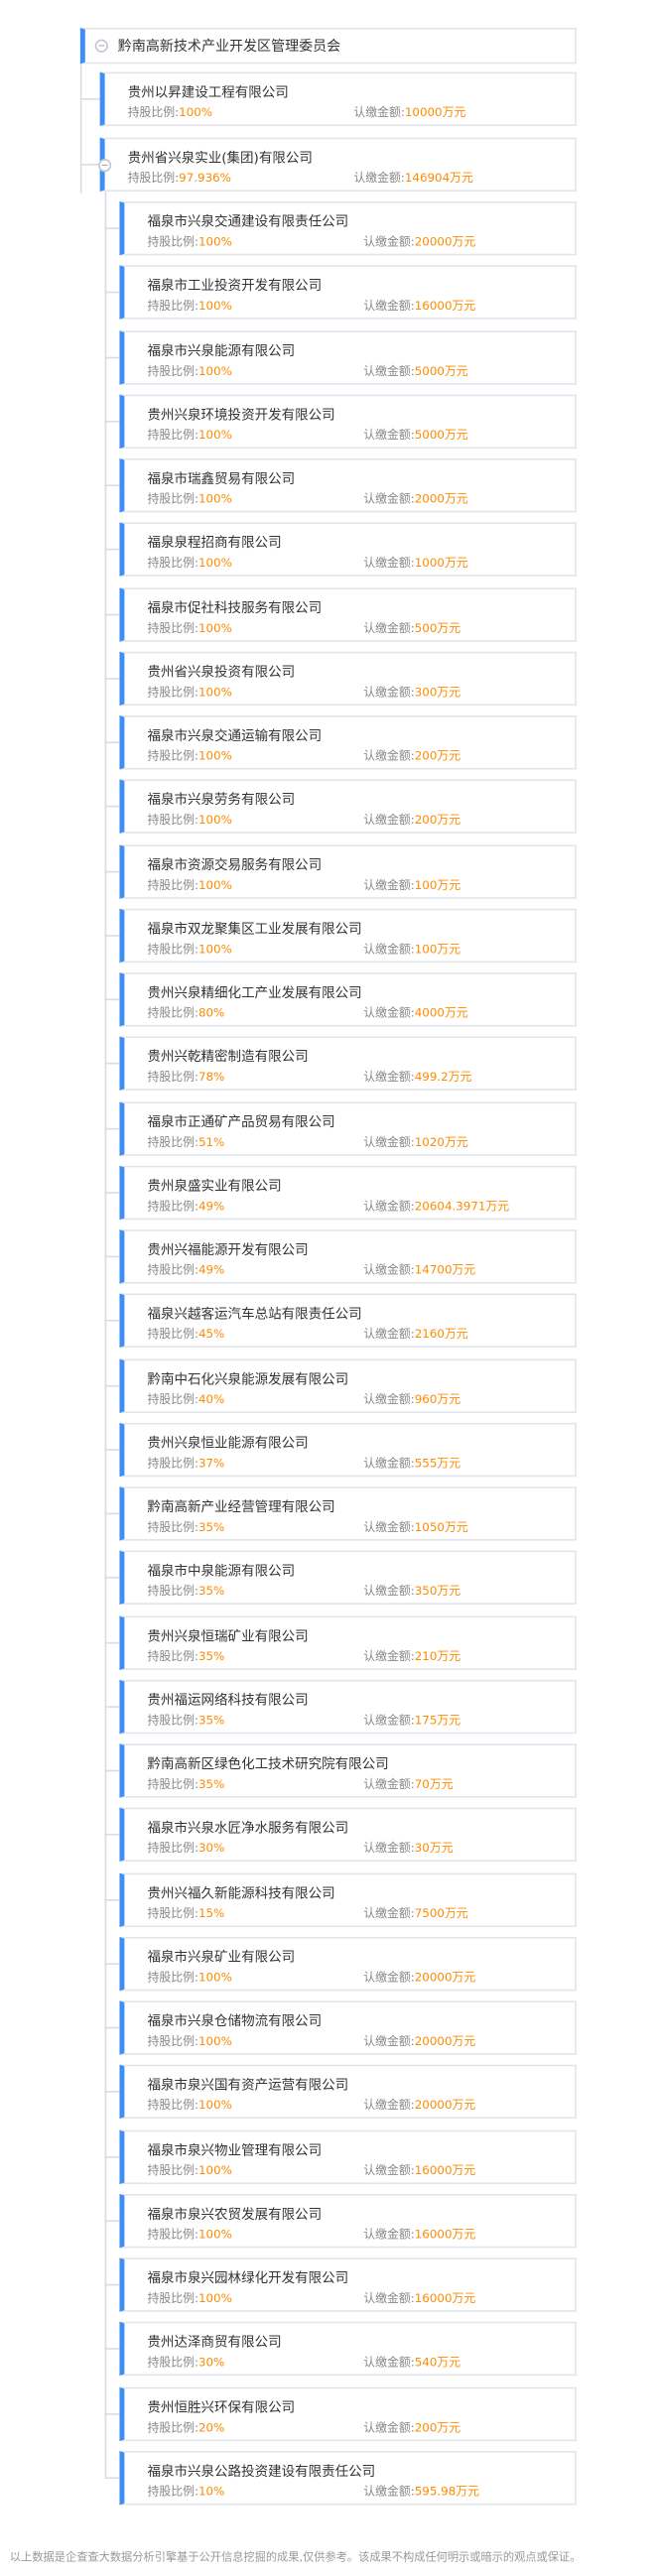 The width and height of the screenshot is (655, 2576). Describe the element at coordinates (248, 221) in the screenshot. I see `company-name: 福泉市兴泉交通建设有限责任公司` at that location.